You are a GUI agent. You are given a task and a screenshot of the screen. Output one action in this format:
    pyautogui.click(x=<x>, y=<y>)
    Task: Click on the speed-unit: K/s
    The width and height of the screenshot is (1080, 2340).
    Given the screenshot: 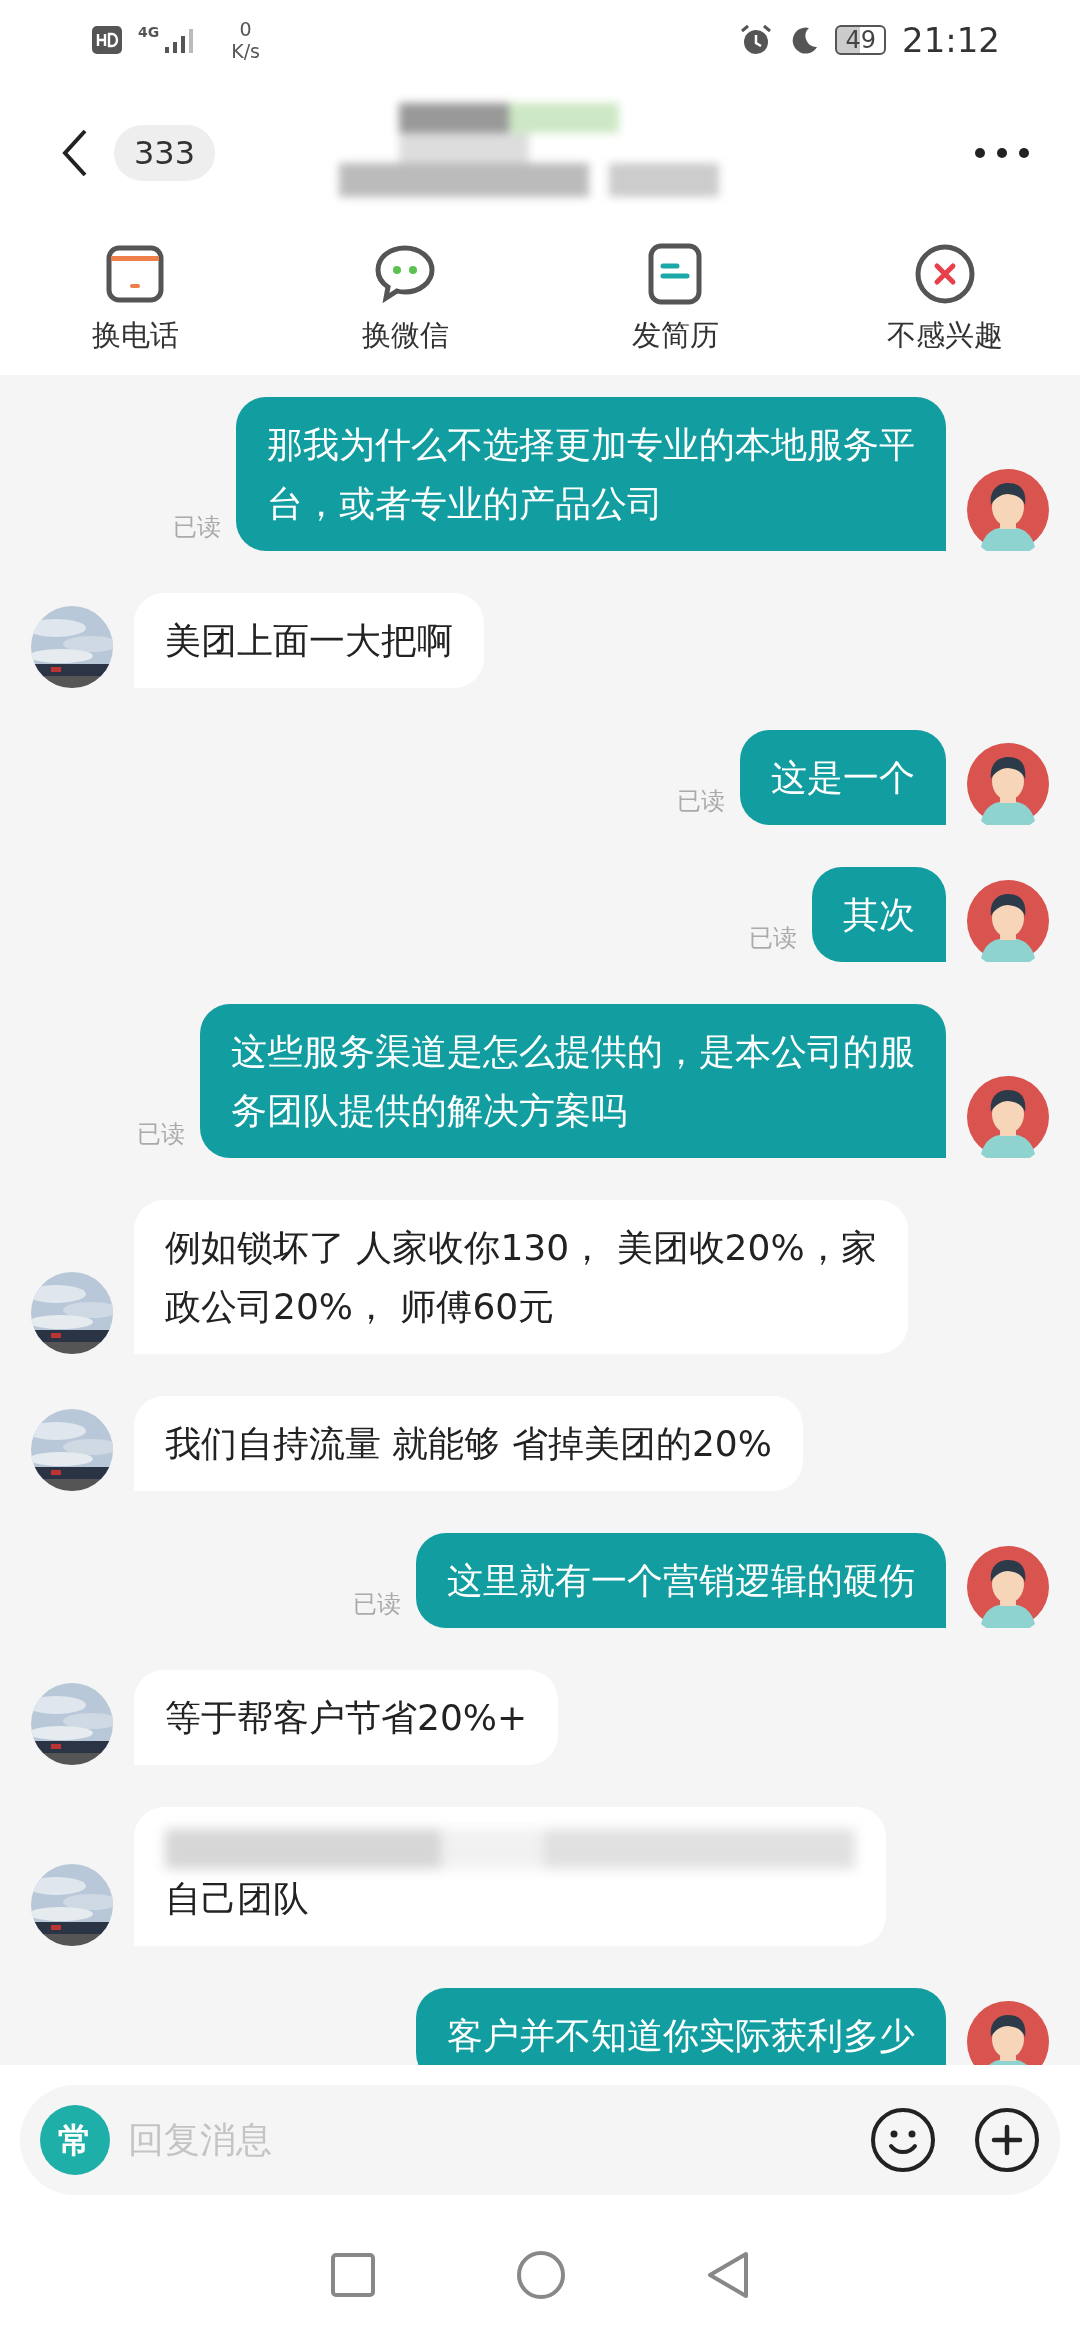 What is the action you would take?
    pyautogui.click(x=245, y=51)
    